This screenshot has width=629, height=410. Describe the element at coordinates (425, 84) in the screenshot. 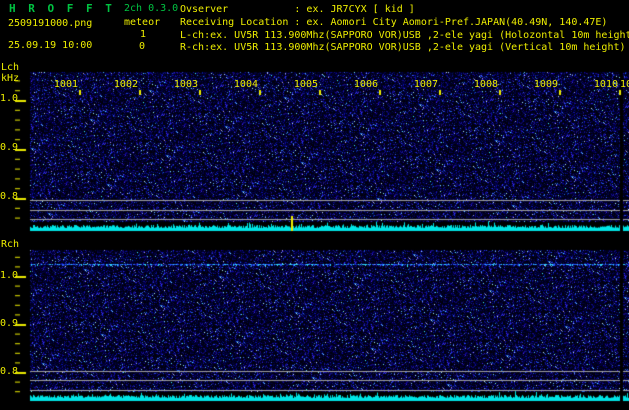

I see `time-label-1007: 1007` at that location.